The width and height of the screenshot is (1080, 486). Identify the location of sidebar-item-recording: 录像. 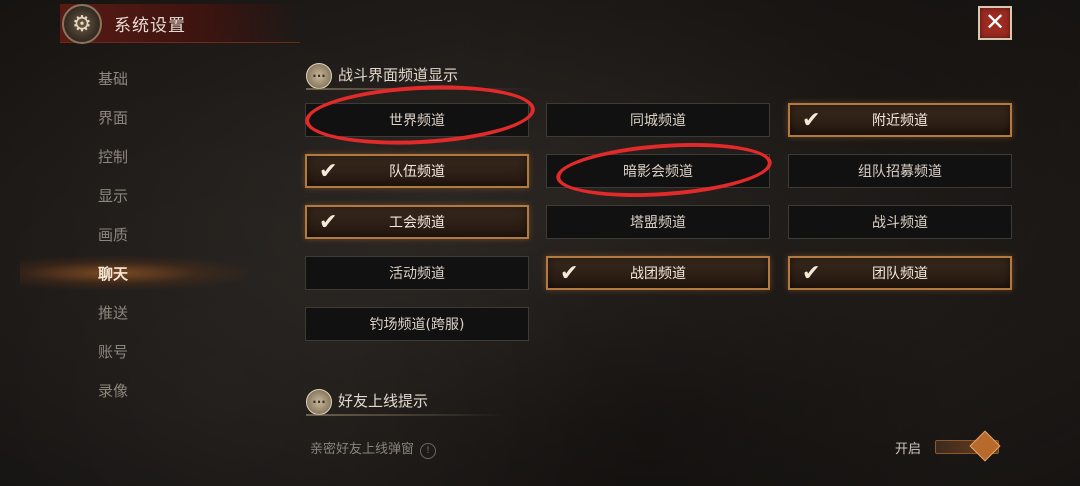
(113, 390).